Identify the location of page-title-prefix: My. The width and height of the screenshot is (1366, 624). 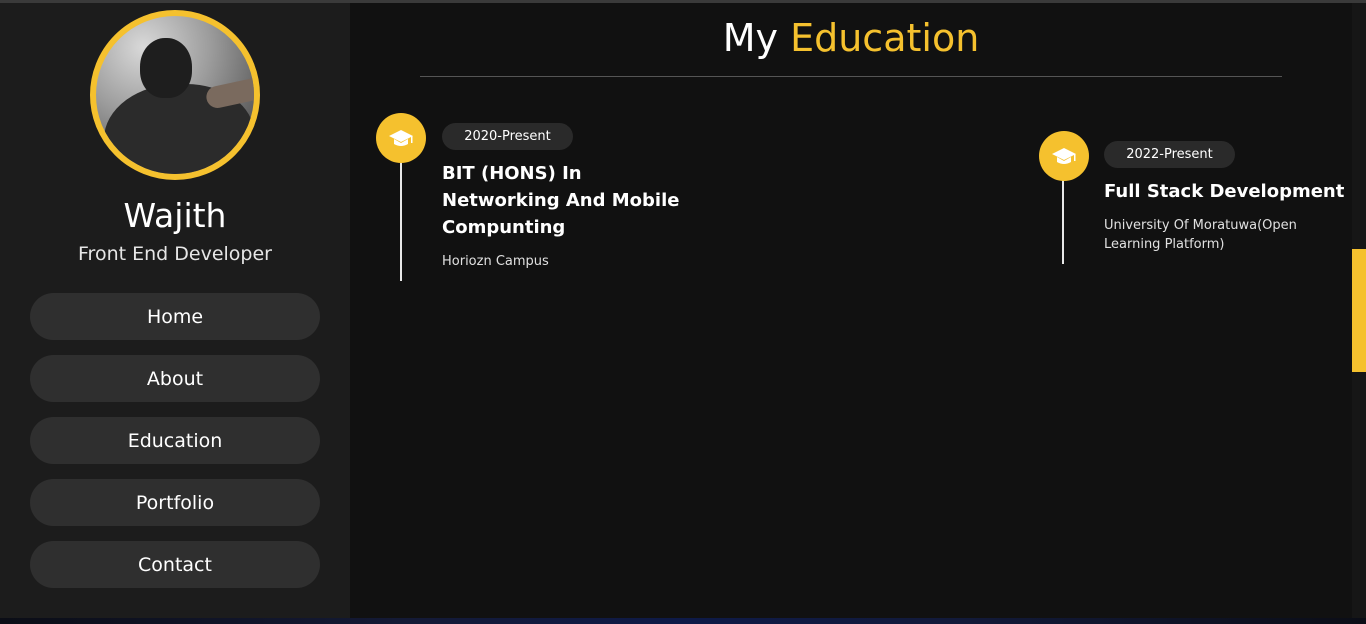
(750, 38).